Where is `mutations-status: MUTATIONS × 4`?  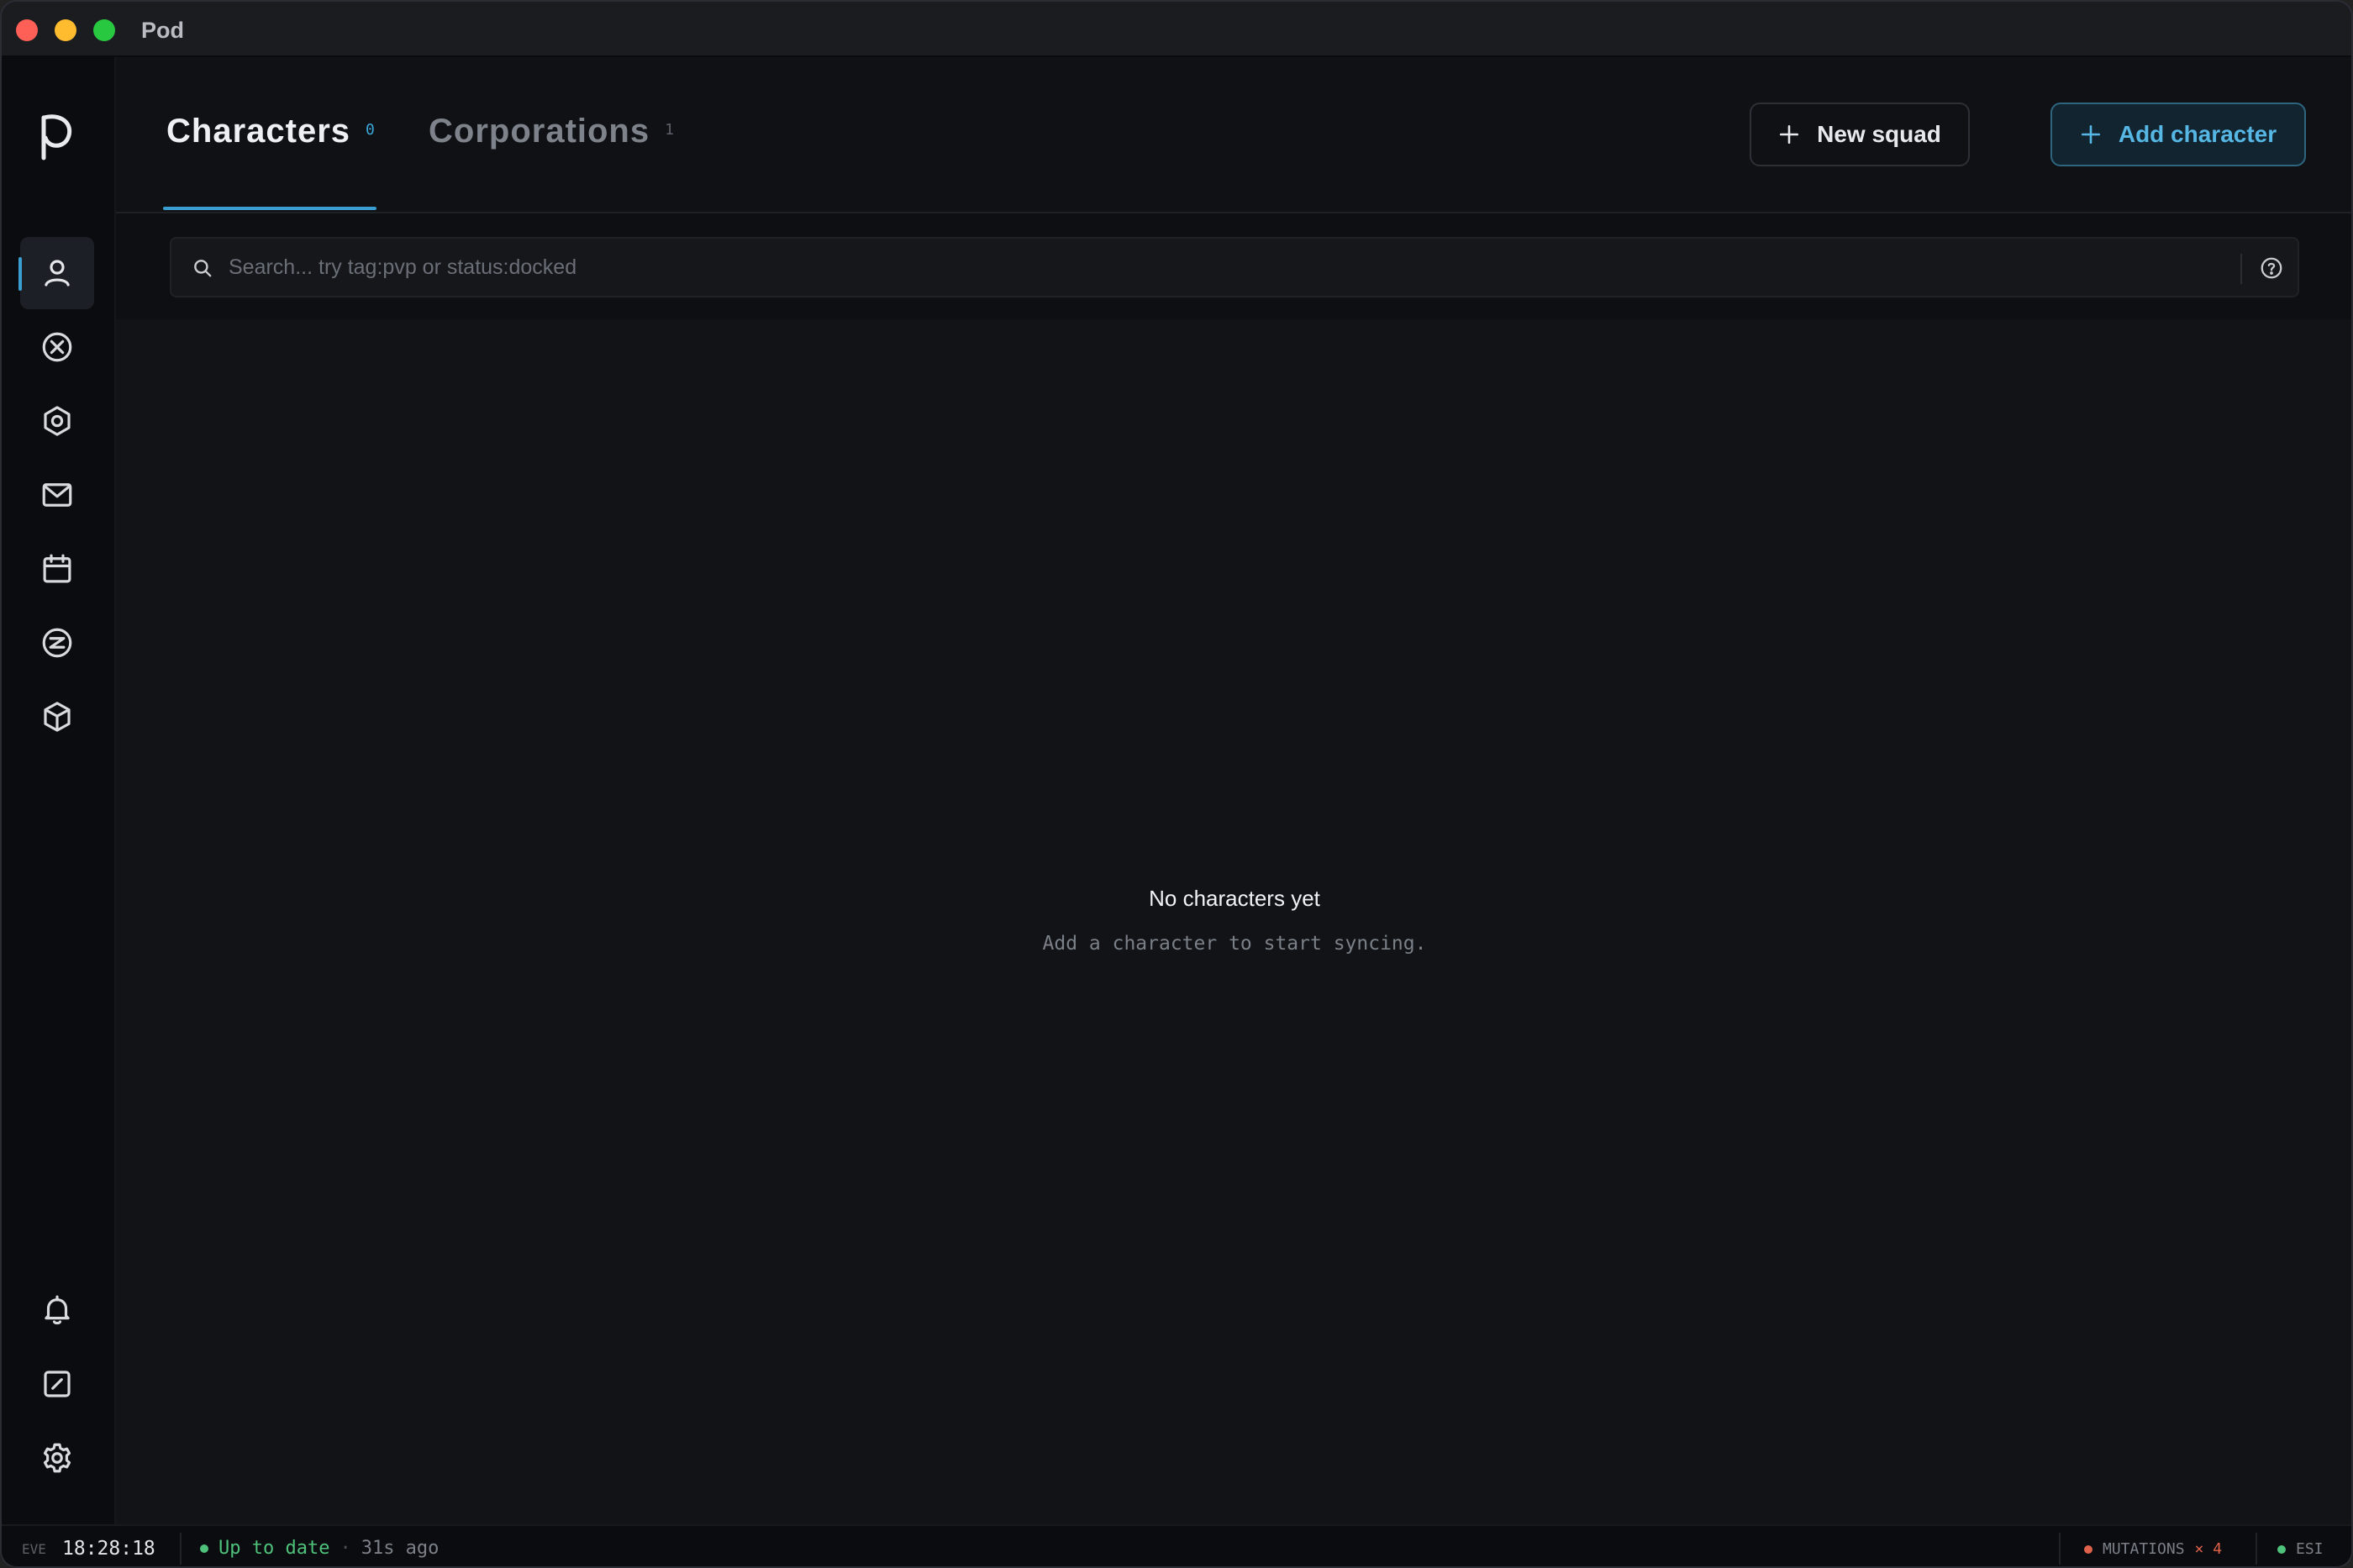
mutations-status: MUTATIONS × 4 is located at coordinates (2153, 1549).